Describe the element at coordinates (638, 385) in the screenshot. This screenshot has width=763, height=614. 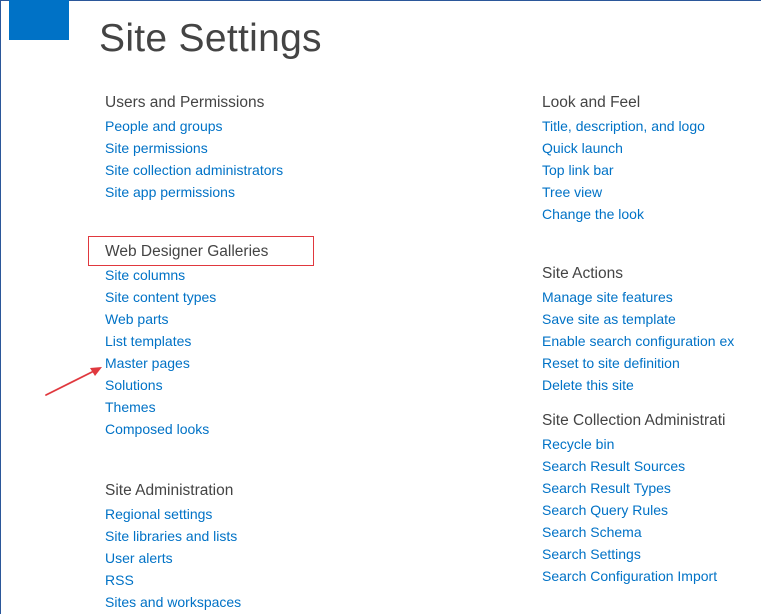
I see `link-delete-this-site: Delete this site` at that location.